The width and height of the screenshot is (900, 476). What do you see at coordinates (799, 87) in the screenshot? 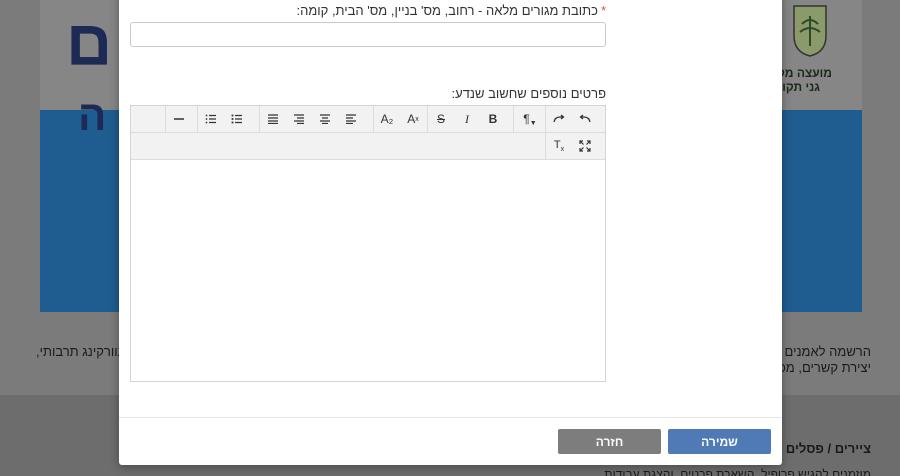
I see `background-logo-subtitle: גני תקוו` at bounding box center [799, 87].